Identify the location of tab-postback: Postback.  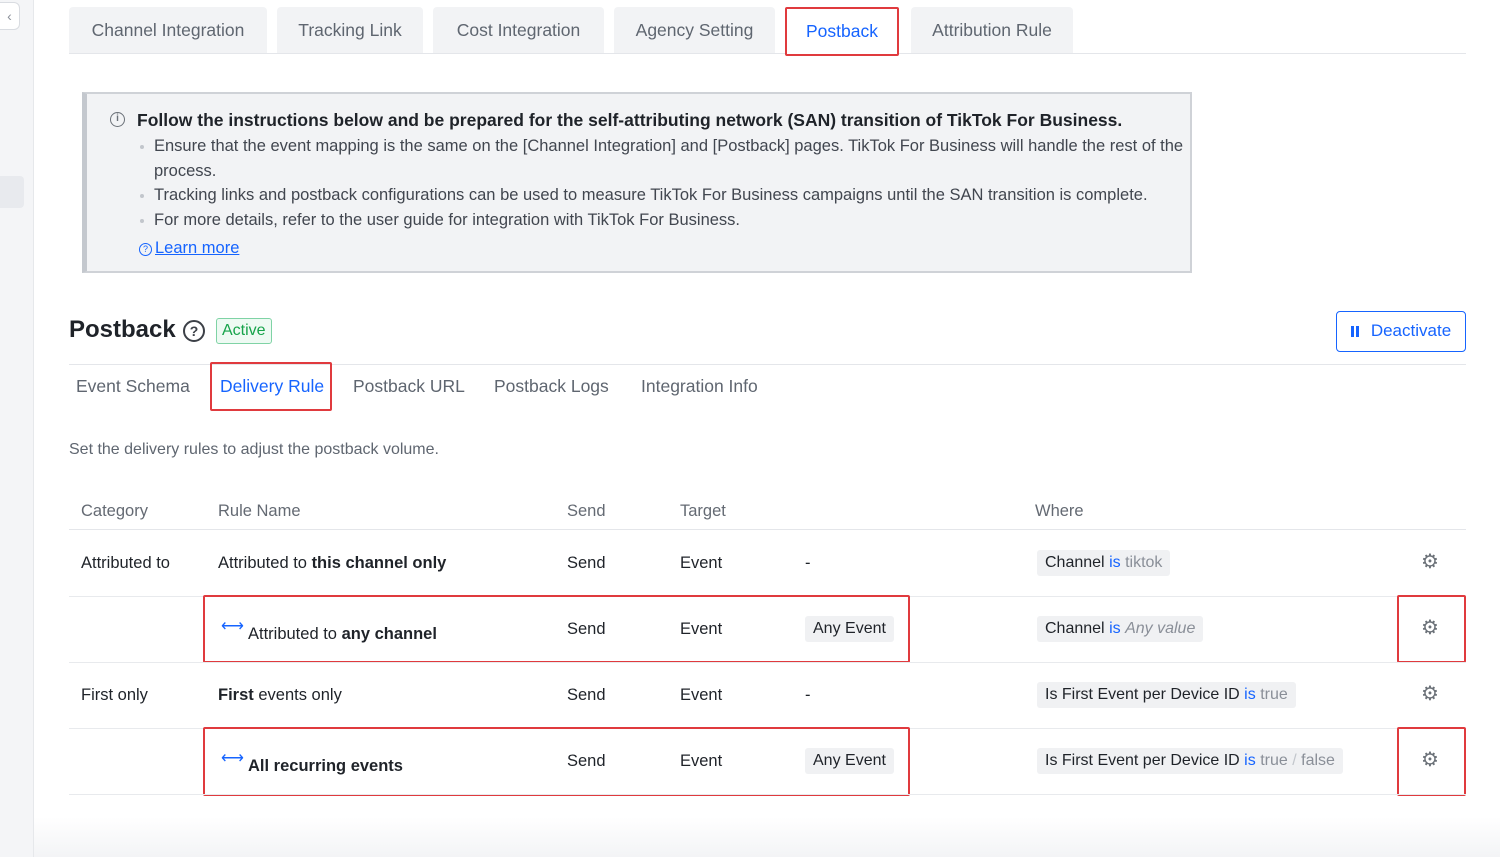
(842, 31).